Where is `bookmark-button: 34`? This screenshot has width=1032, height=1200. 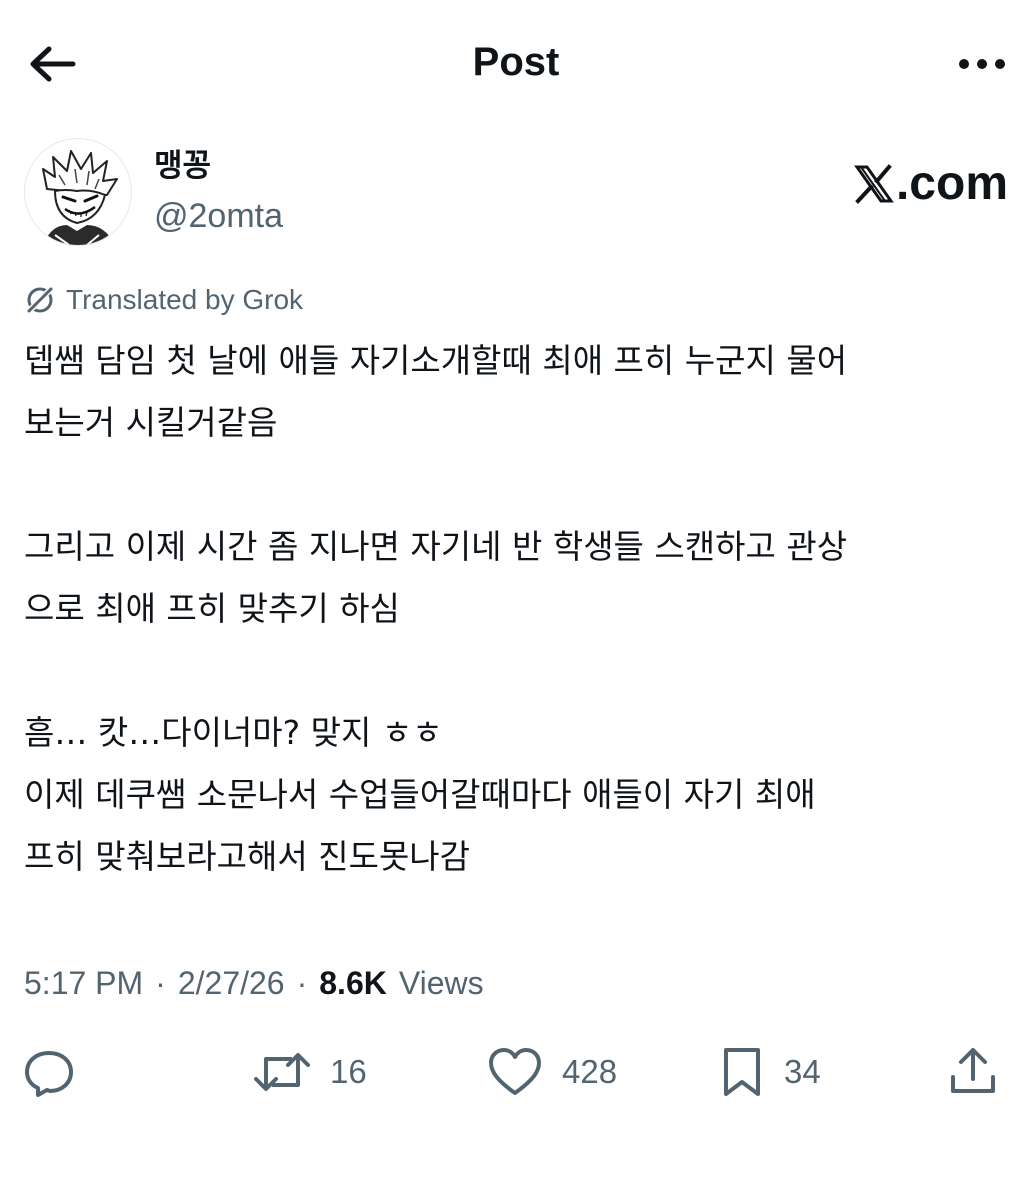
bookmark-button: 34 is located at coordinates (769, 1072).